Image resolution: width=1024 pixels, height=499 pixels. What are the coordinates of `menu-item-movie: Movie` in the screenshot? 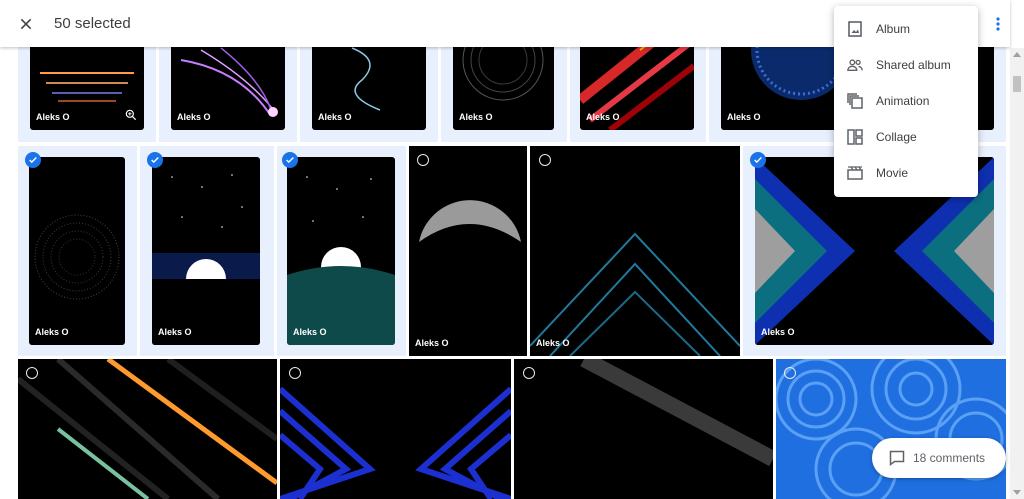 It's located at (906, 173).